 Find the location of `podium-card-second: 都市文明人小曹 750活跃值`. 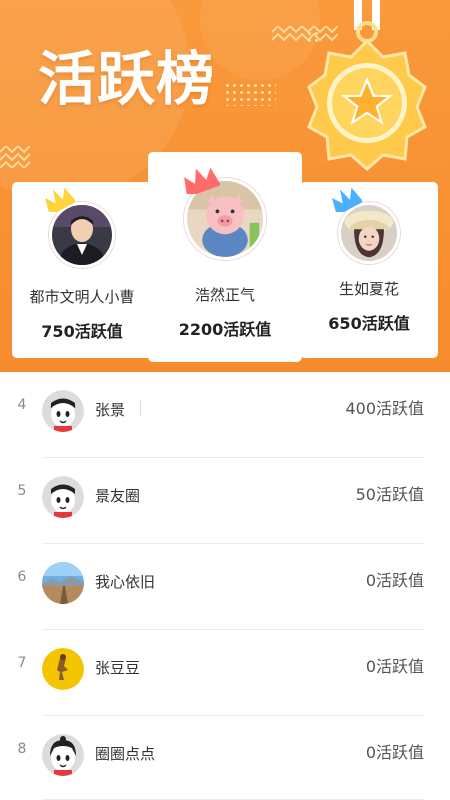

podium-card-second: 都市文明人小曹 750活跃值 is located at coordinates (82, 270).